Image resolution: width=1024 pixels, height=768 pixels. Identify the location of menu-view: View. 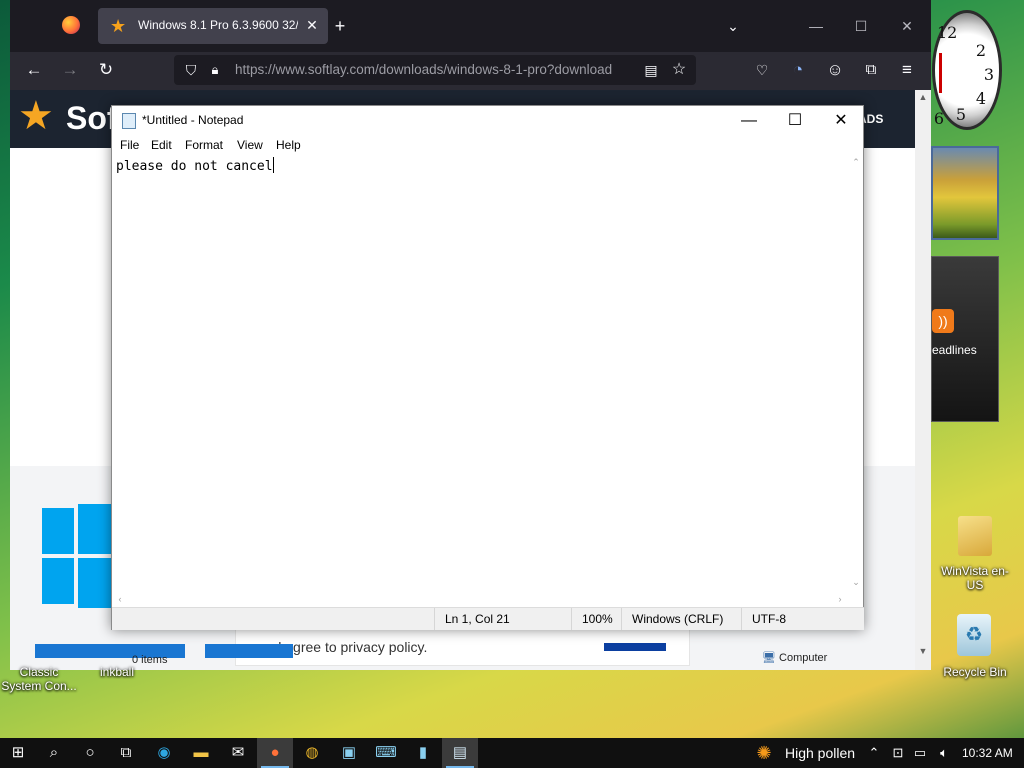
(250, 146).